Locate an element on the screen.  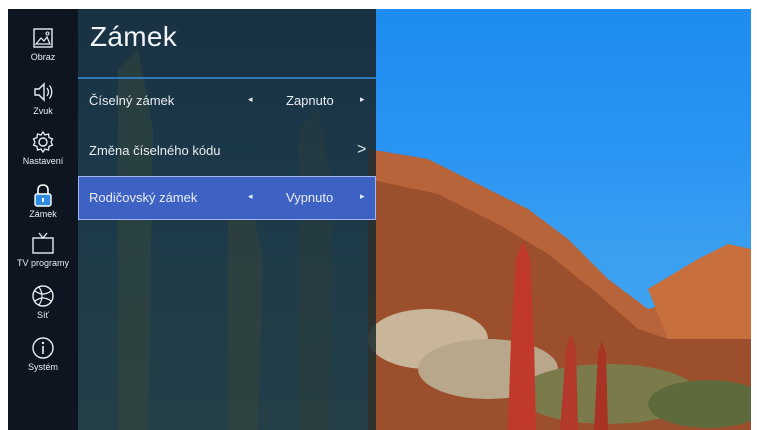
sidebar-item-system: Systém is located at coordinates (43, 361).